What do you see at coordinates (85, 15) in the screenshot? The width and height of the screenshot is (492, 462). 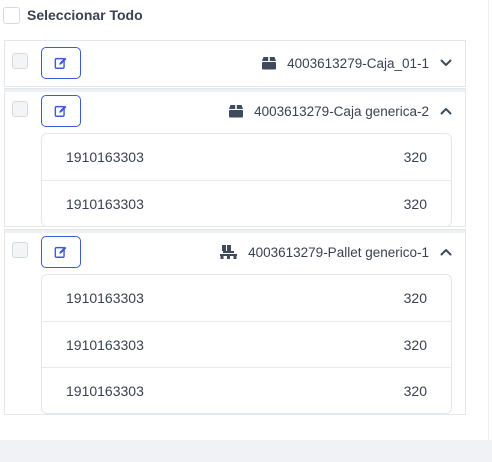 I see `select-all-label: Seleccionar Todo` at bounding box center [85, 15].